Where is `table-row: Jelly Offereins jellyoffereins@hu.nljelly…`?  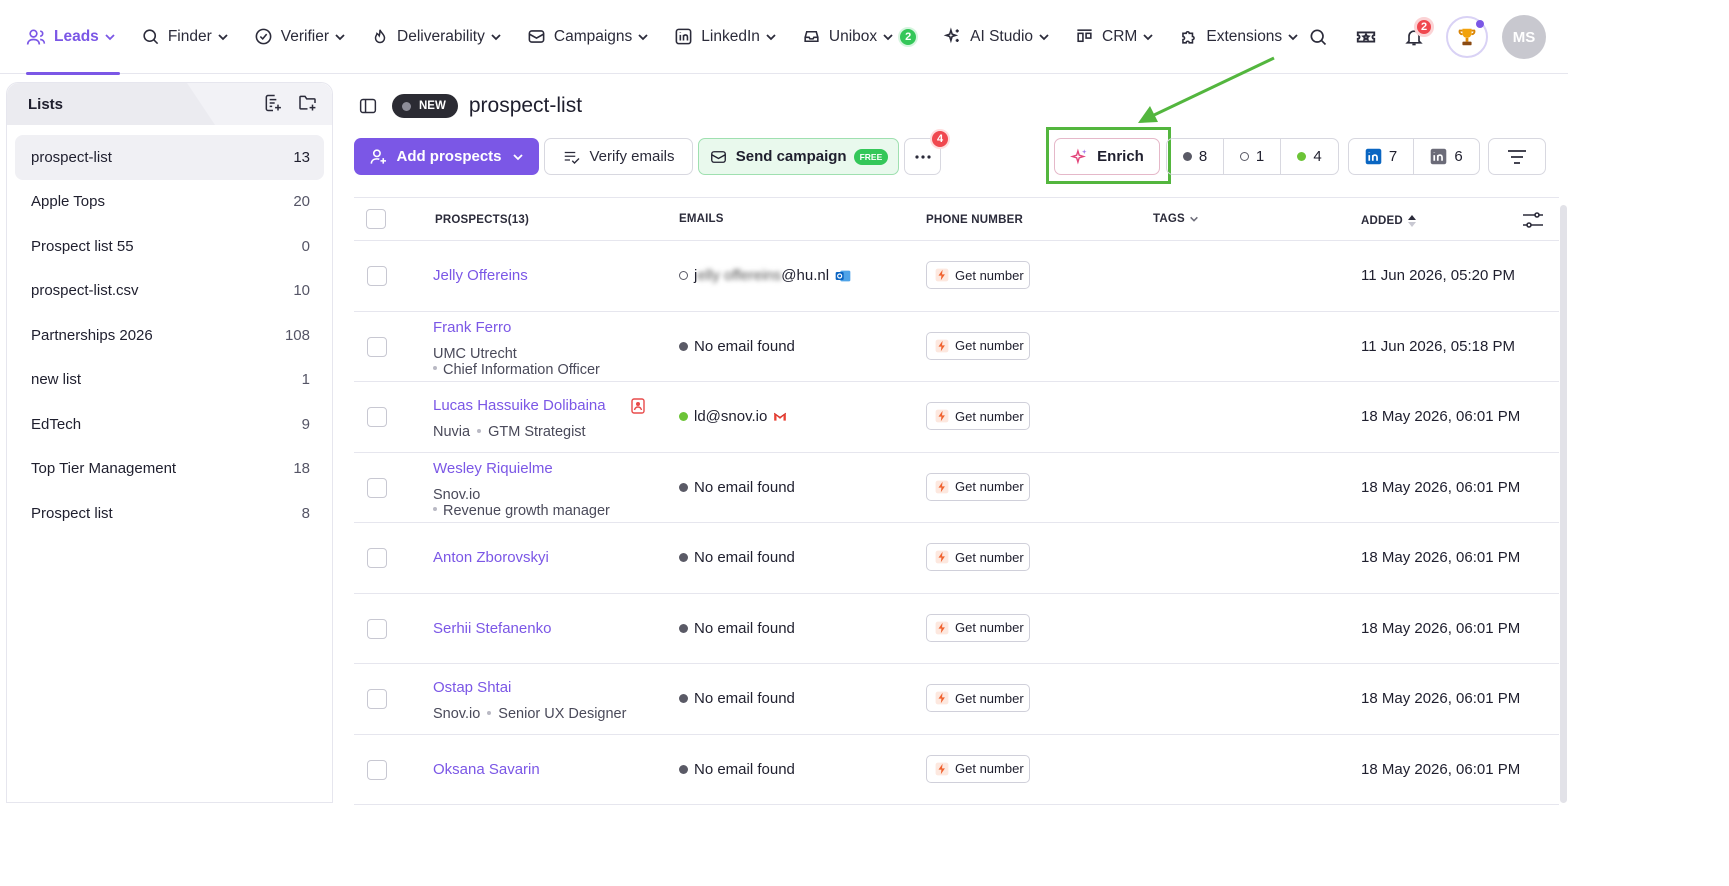
table-row: Jelly Offereins jellyoffereins@hu.nljelly… is located at coordinates (956, 276).